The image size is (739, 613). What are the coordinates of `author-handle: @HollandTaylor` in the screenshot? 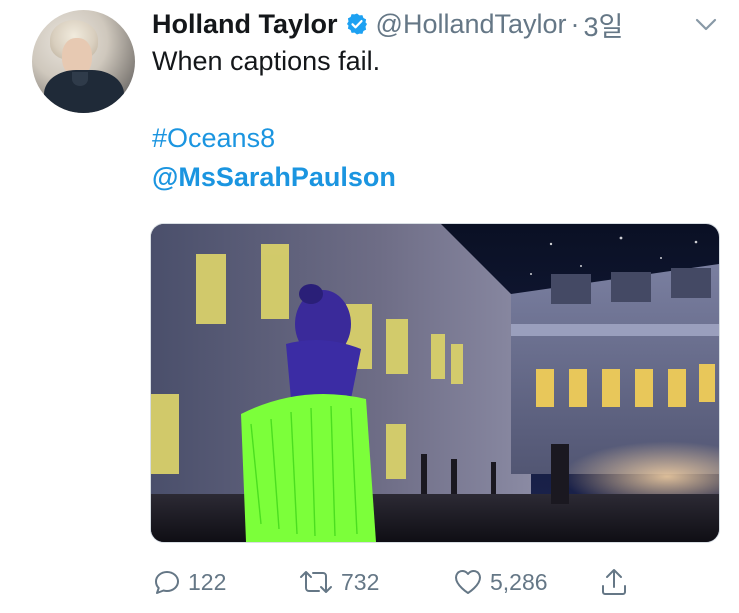 It's located at (471, 24).